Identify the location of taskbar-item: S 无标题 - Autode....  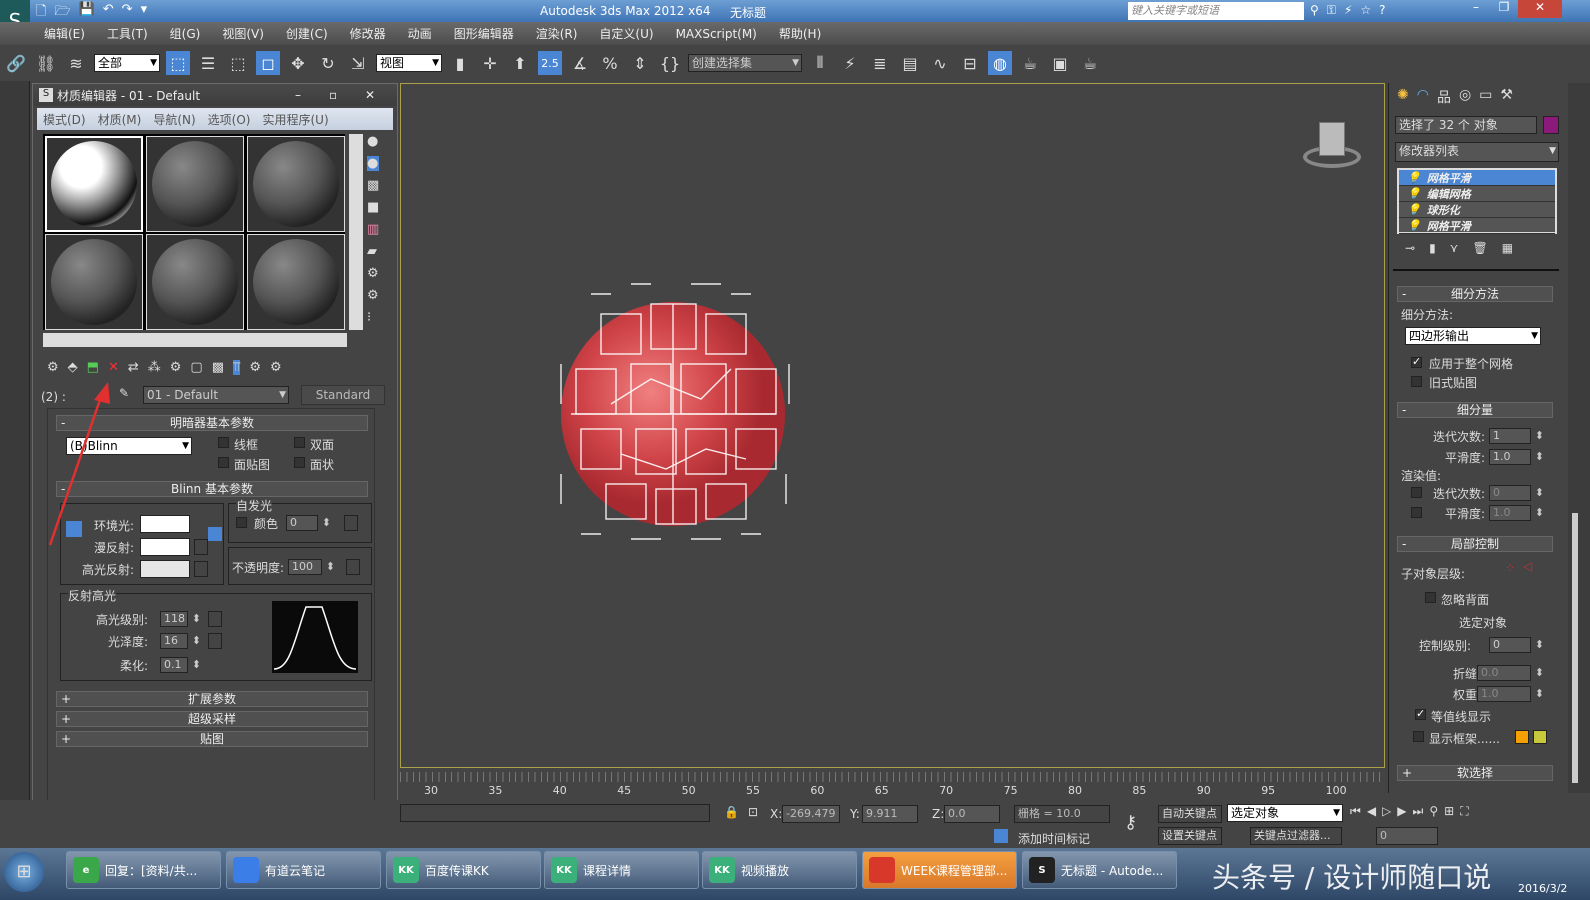
(1099, 870).